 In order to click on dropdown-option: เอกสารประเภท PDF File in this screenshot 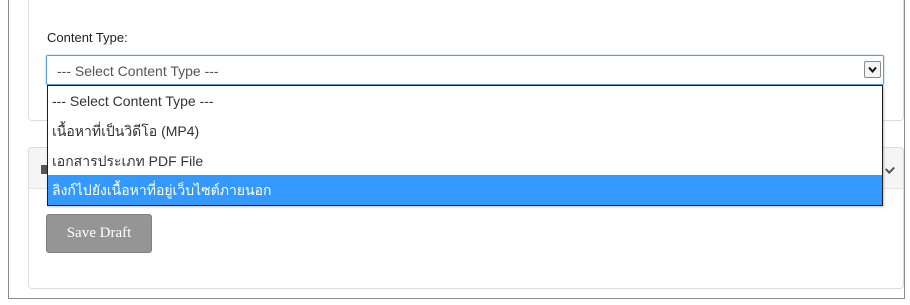, I will do `click(465, 161)`.